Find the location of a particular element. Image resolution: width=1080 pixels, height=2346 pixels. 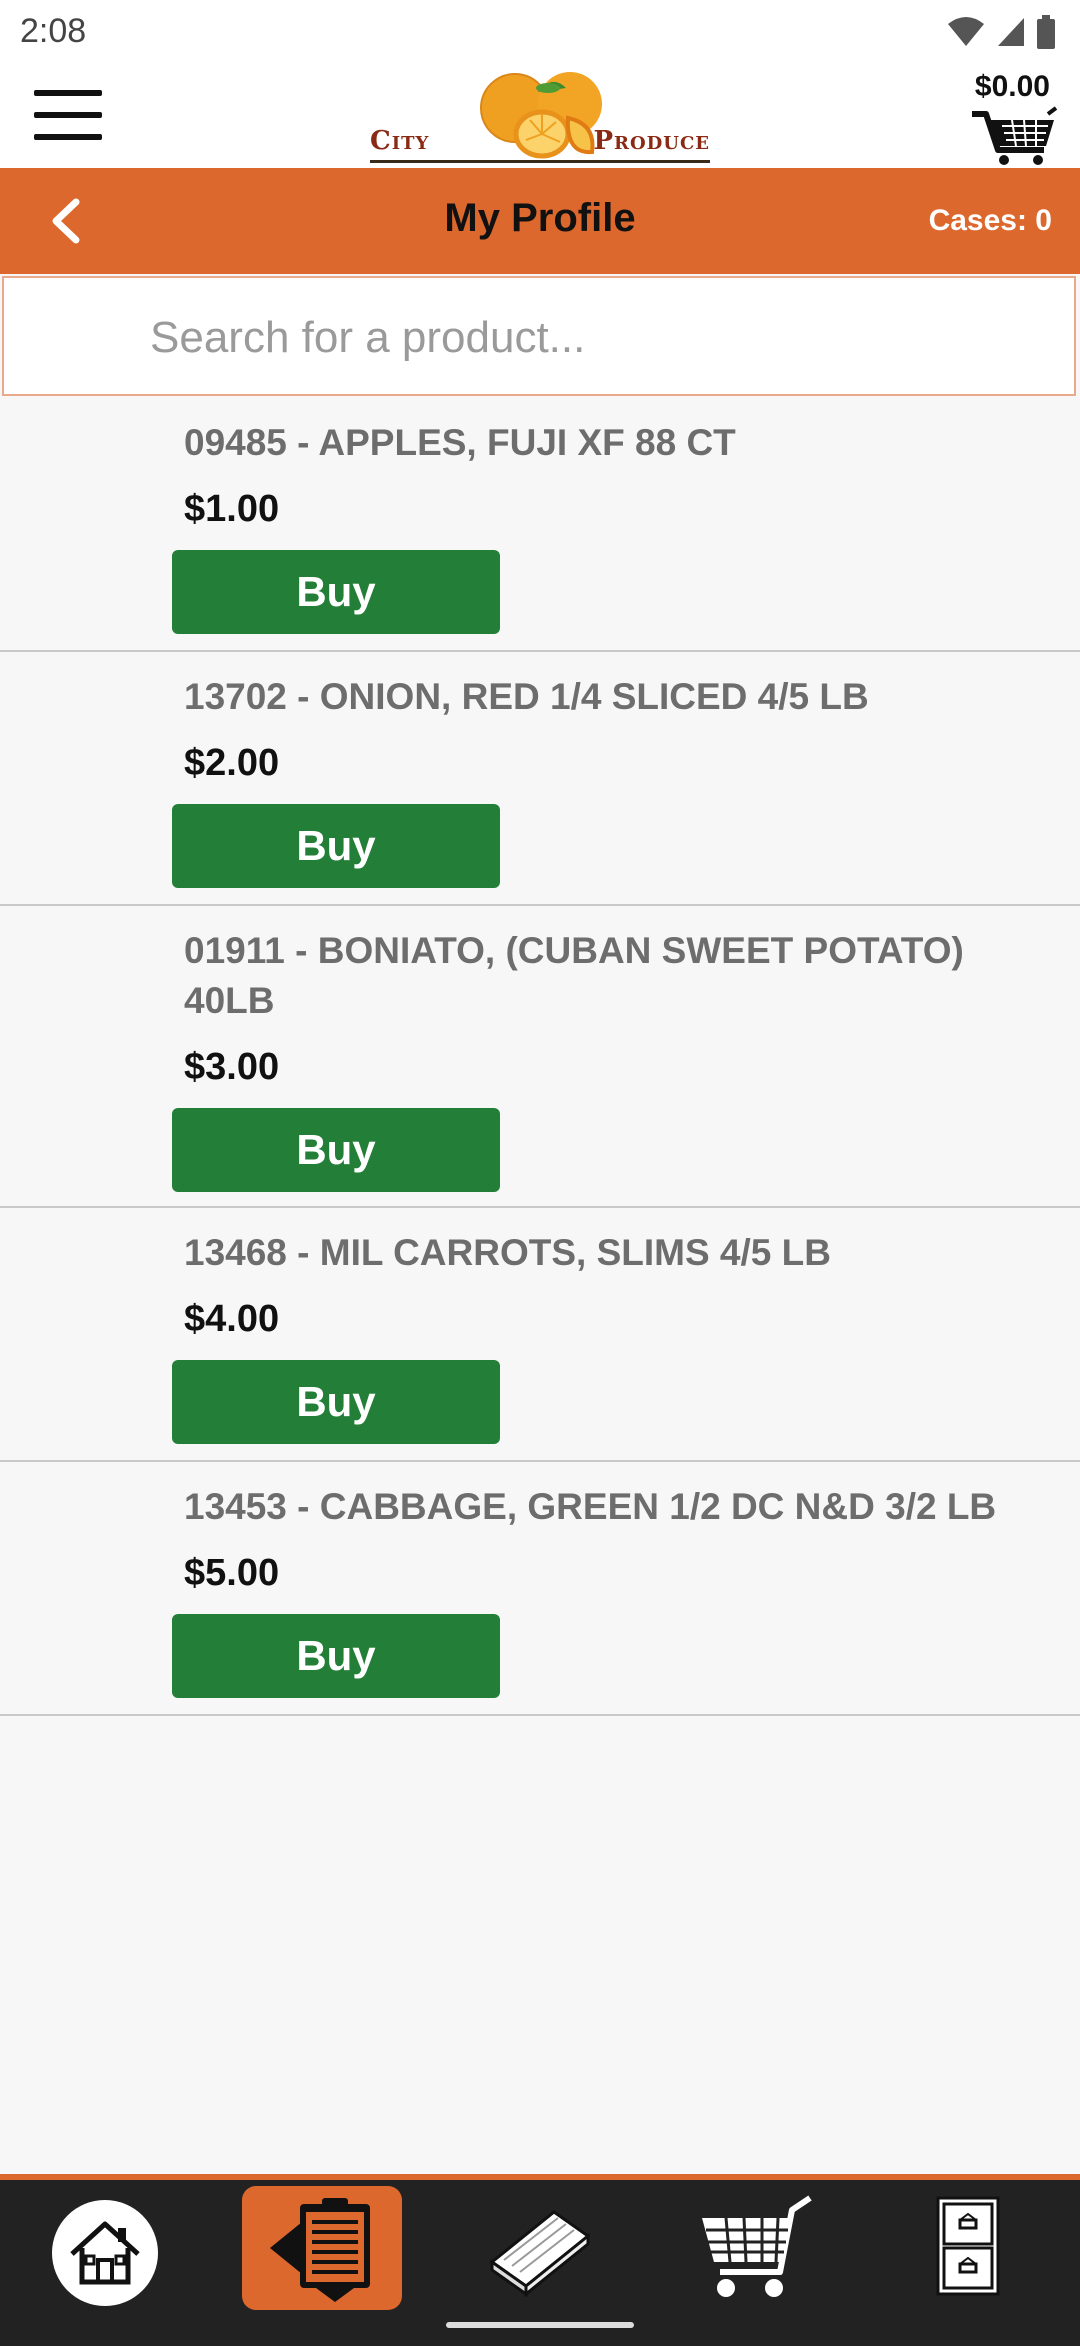

product-price: $3.00 is located at coordinates (232, 1067).